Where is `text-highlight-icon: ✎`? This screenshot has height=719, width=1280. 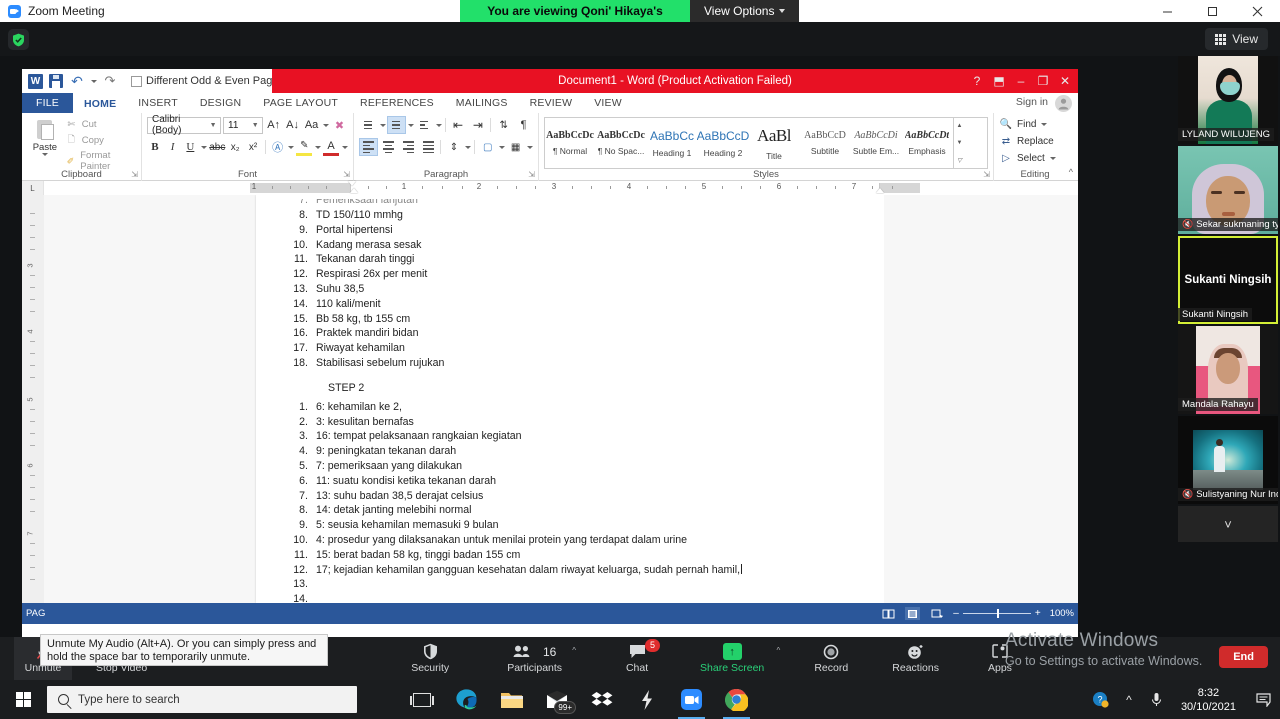
text-highlight-icon: ✎ is located at coordinates (304, 147).